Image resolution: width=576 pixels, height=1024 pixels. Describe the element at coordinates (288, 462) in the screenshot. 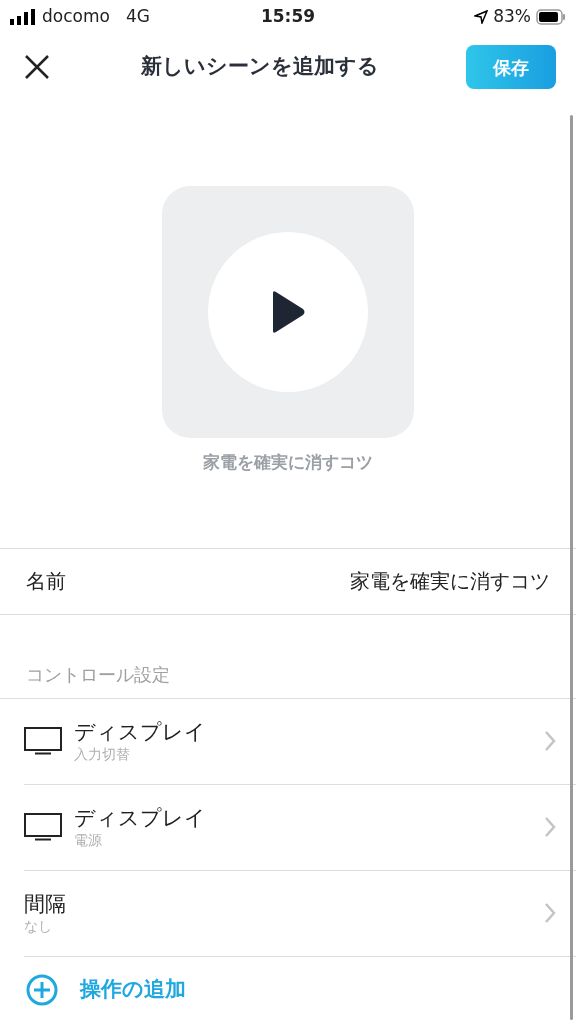

I see `scene-caption: 家電を確実に消すコツ` at that location.